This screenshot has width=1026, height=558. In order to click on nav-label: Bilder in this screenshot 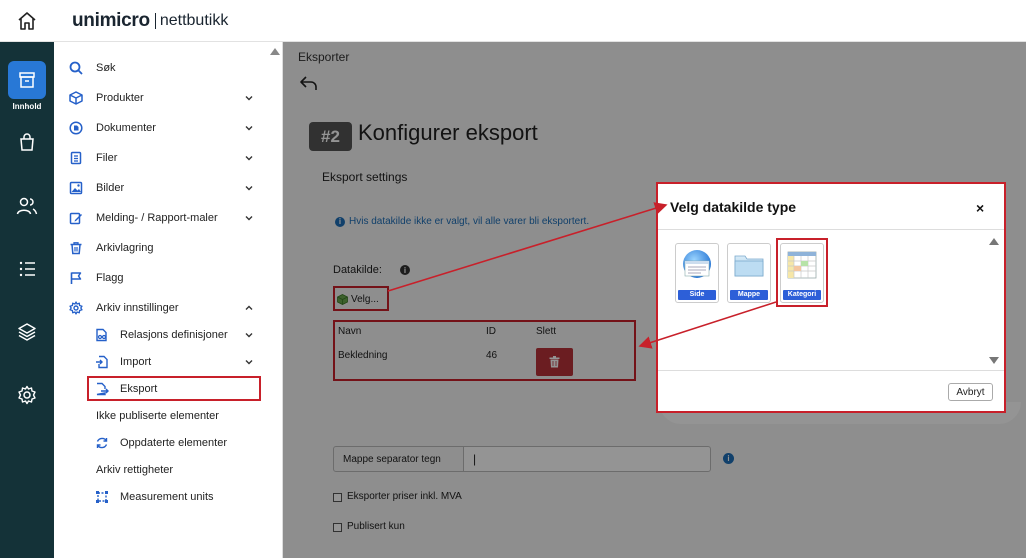, I will do `click(110, 188)`.